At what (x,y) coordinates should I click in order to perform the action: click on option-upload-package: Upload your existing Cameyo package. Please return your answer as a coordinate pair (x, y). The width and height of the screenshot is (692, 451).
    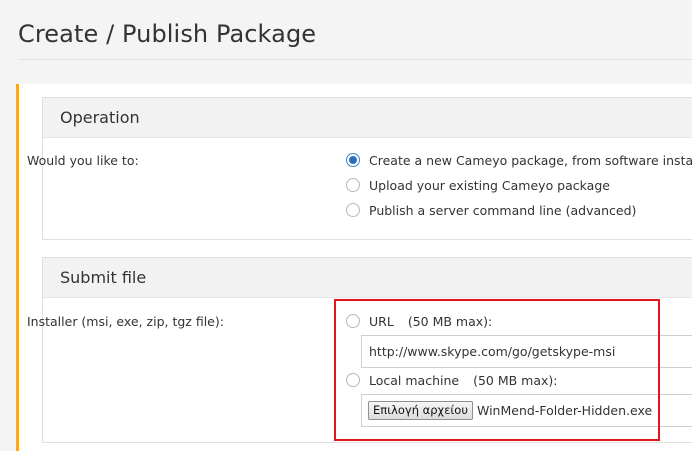
    Looking at the image, I should click on (478, 185).